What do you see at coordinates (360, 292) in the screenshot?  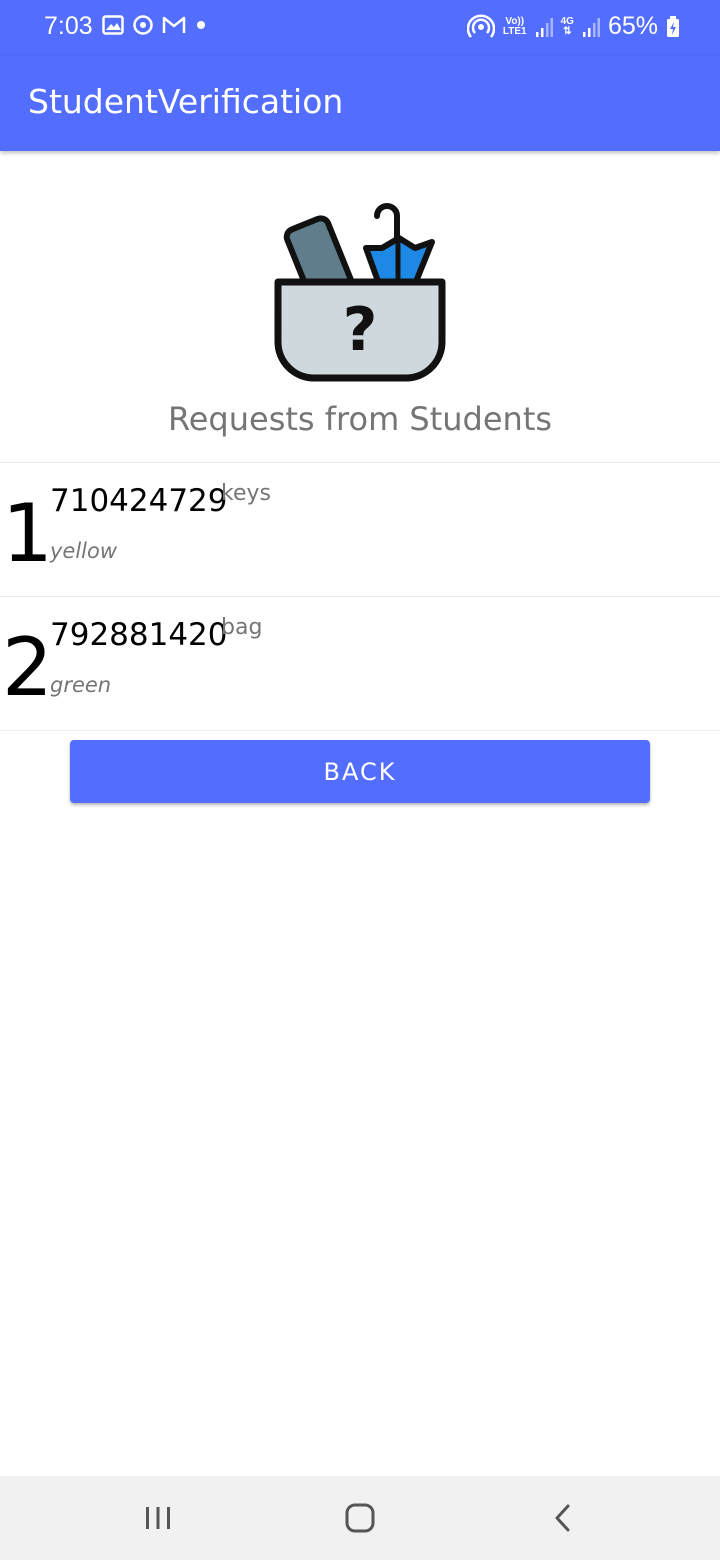 I see `lost-and-found-box-icon: ?` at bounding box center [360, 292].